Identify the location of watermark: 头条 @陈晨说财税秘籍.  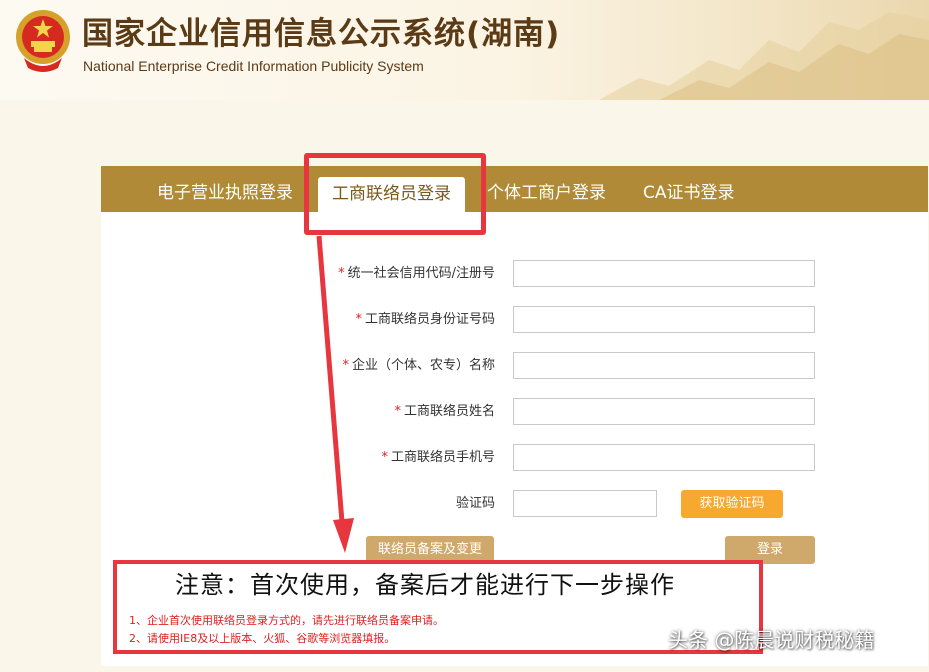
(771, 640).